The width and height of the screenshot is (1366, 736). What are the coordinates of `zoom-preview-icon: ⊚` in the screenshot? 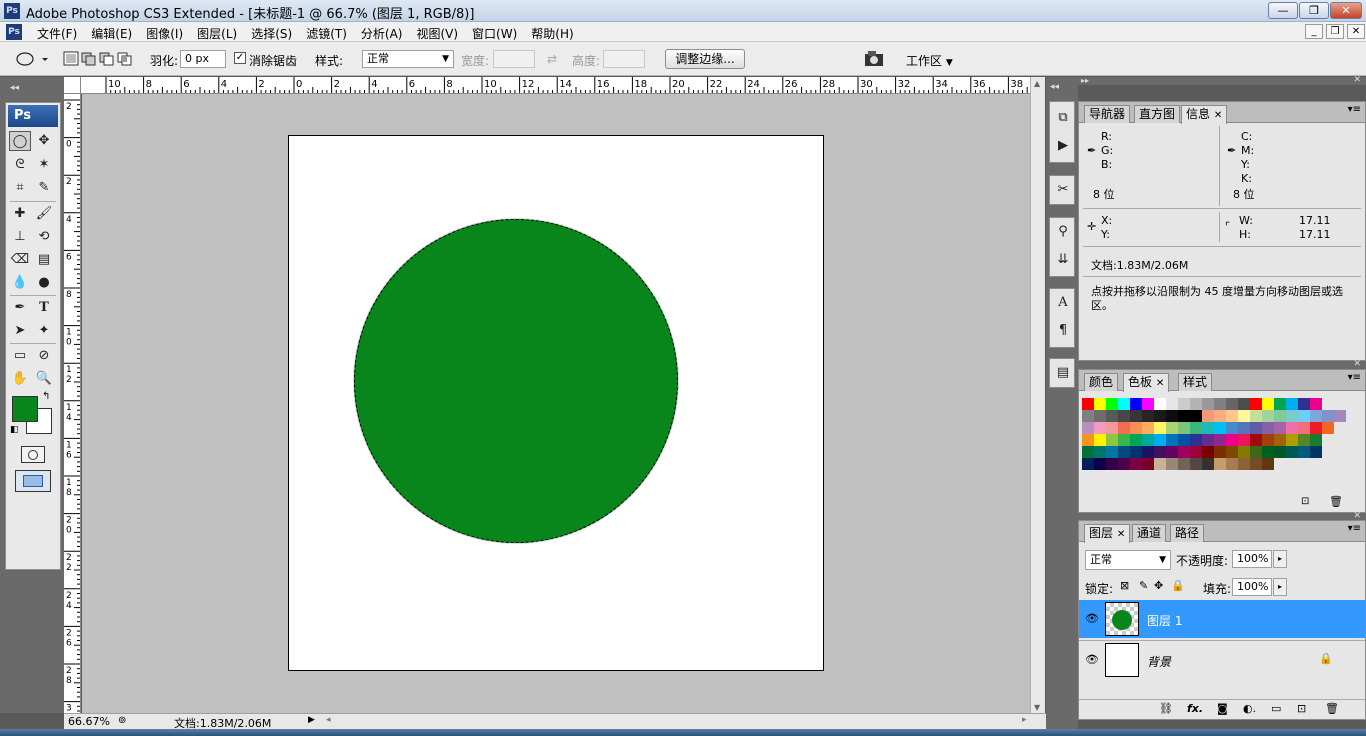 It's located at (122, 720).